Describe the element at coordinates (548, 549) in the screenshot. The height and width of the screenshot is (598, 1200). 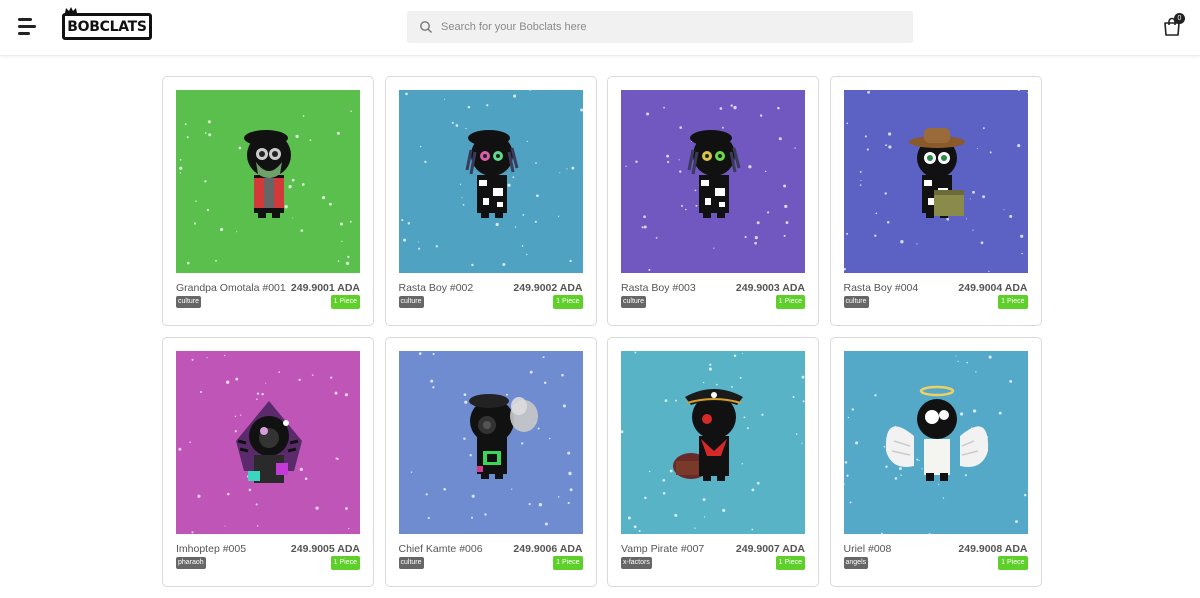
I see `product-price: 249.9006 ADA` at that location.